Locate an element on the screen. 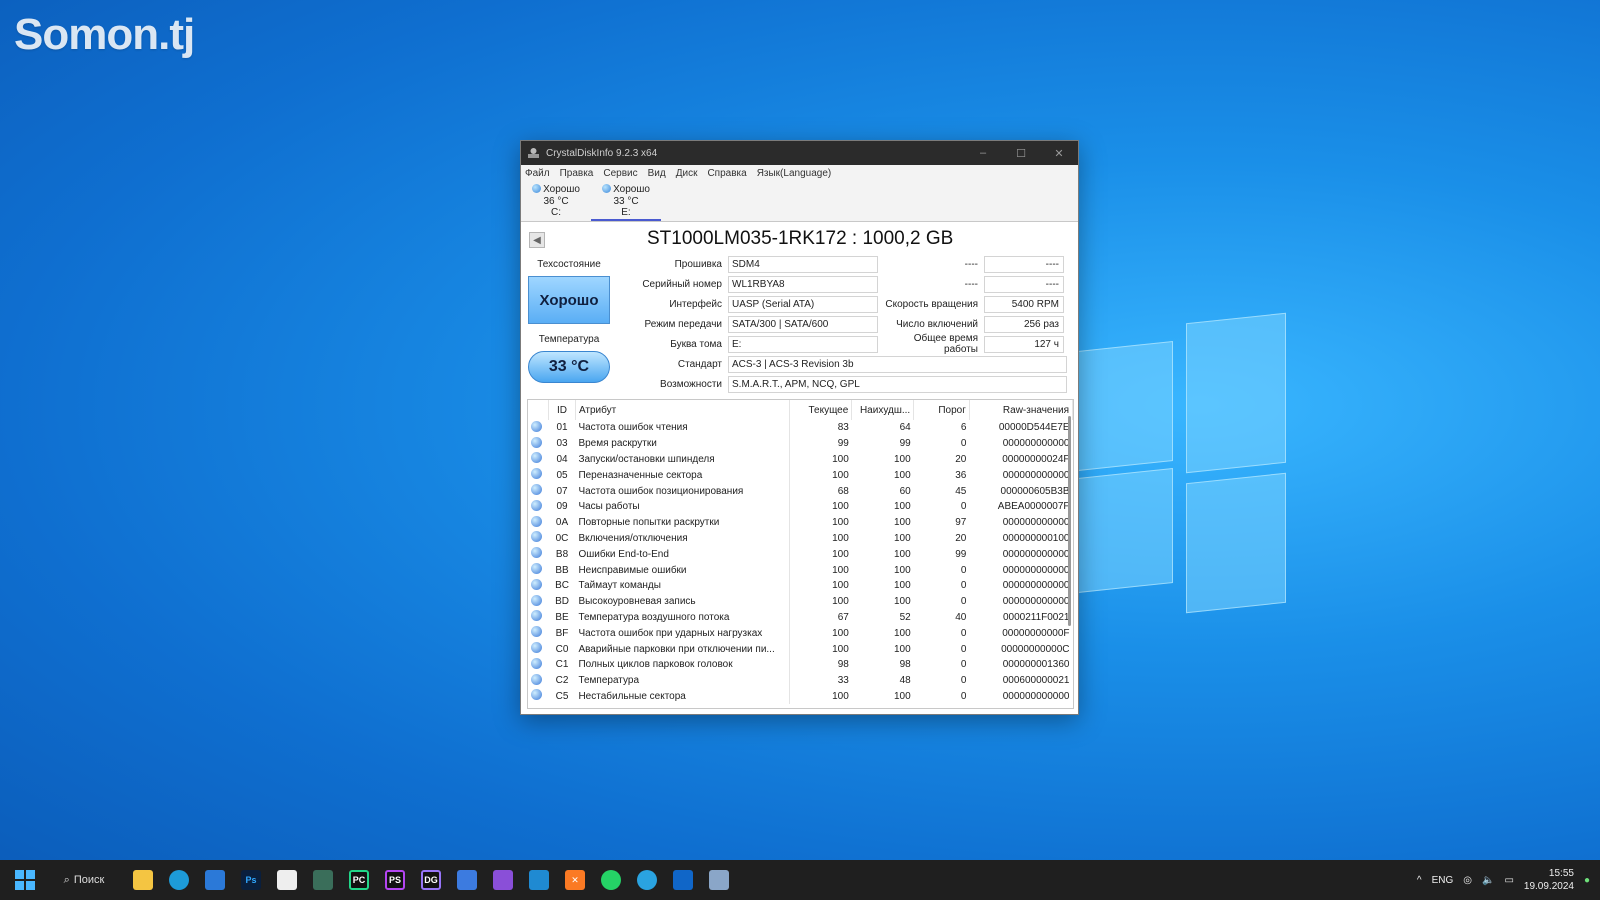 The height and width of the screenshot is (900, 1600). smart-row: B8 Ошибки End-to-End 100 100 99 000000000000 is located at coordinates (800, 554).